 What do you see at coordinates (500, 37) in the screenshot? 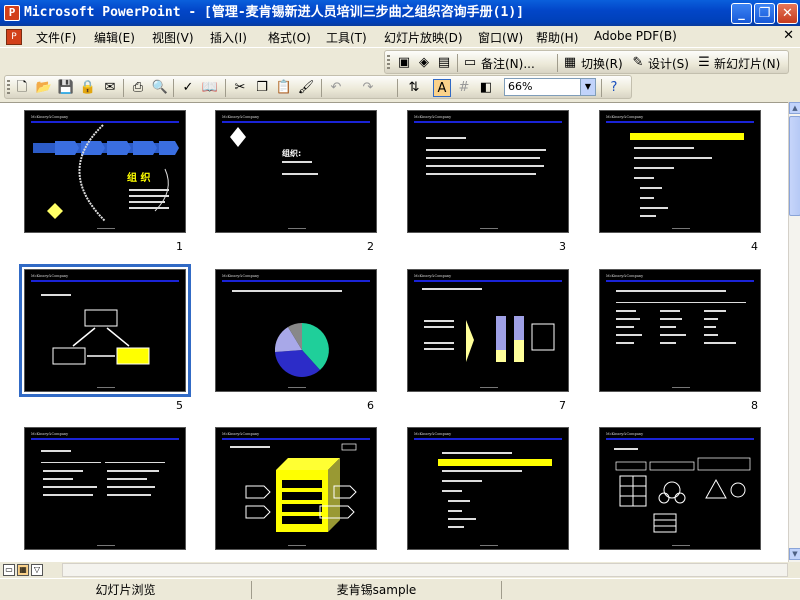
I see `menu-window: 窗口(W)` at bounding box center [500, 37].